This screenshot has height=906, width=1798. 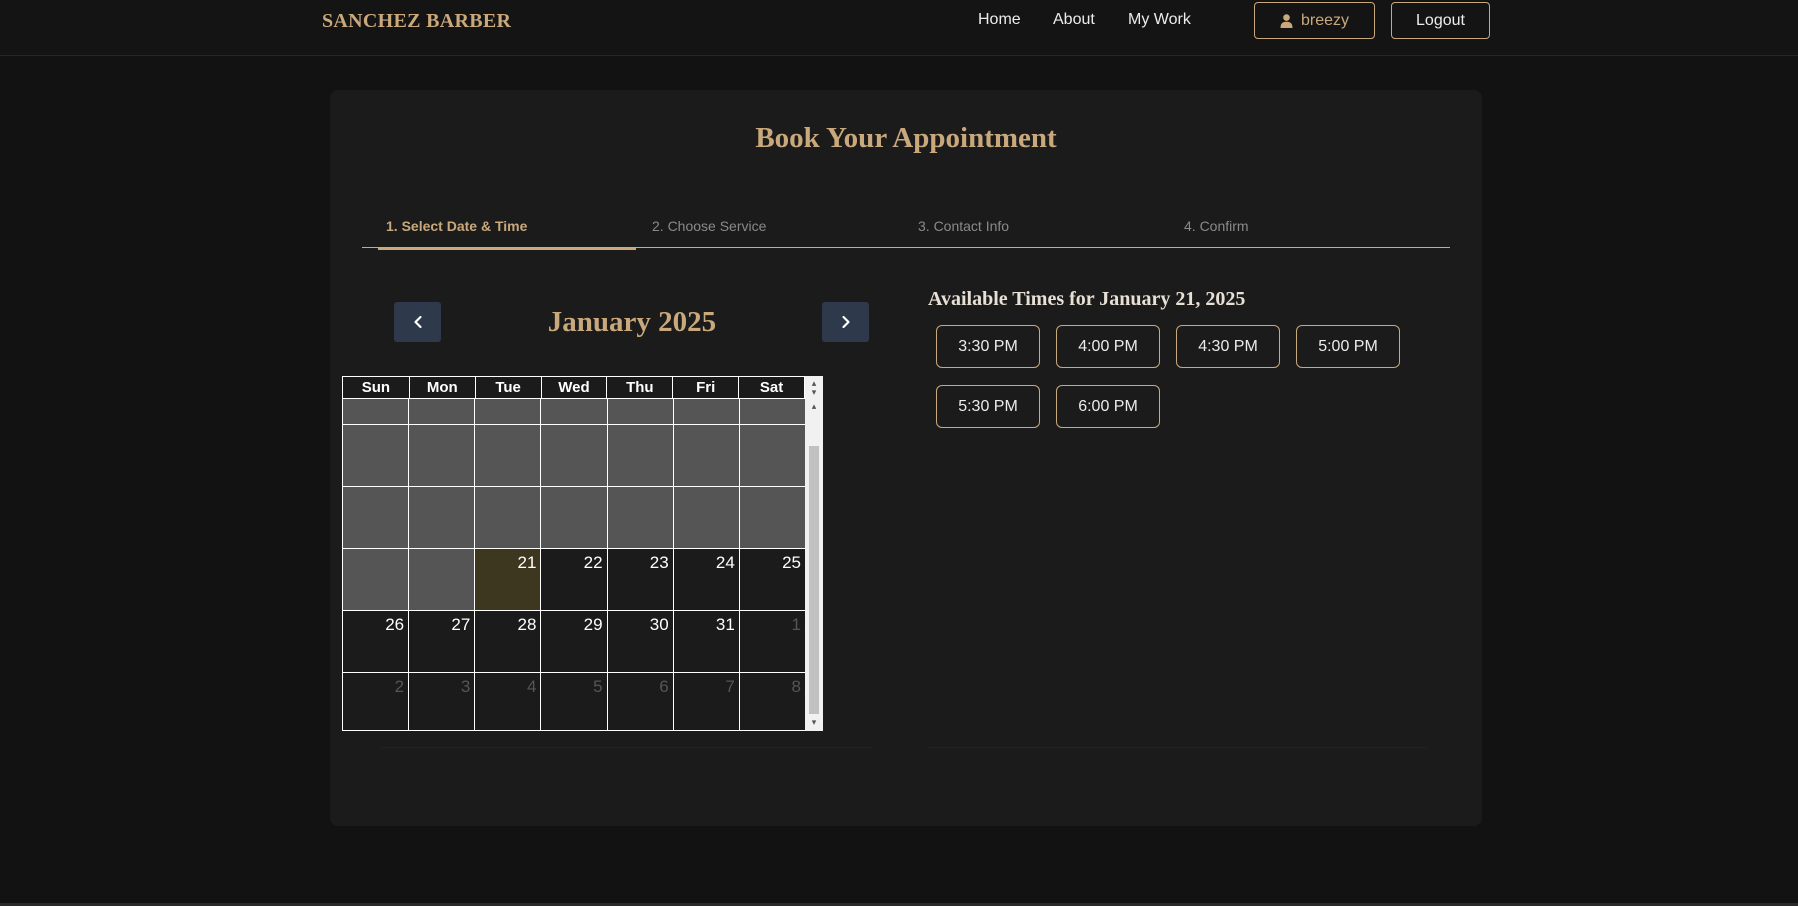 What do you see at coordinates (593, 624) in the screenshot?
I see `day-number: 29` at bounding box center [593, 624].